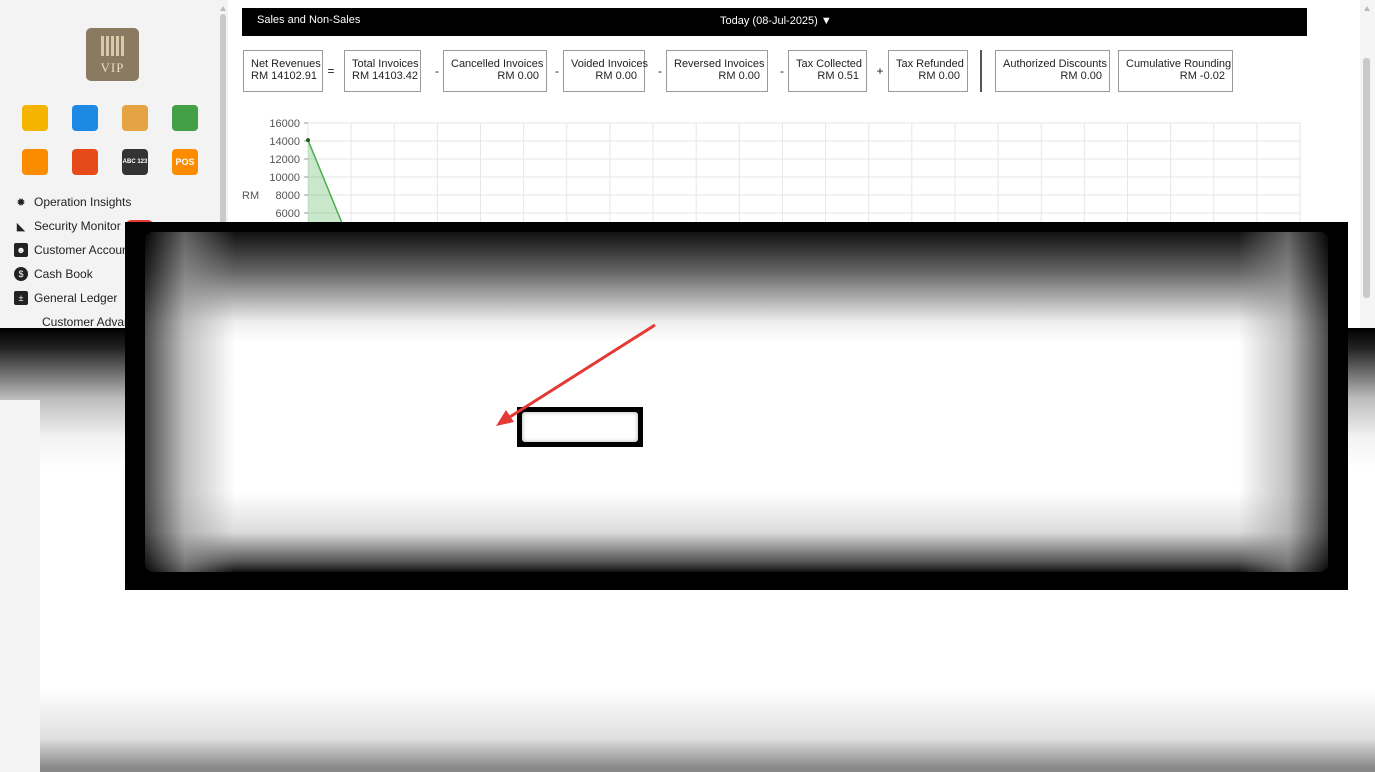  Describe the element at coordinates (21, 274) in the screenshot. I see `dollar-icon: $` at that location.